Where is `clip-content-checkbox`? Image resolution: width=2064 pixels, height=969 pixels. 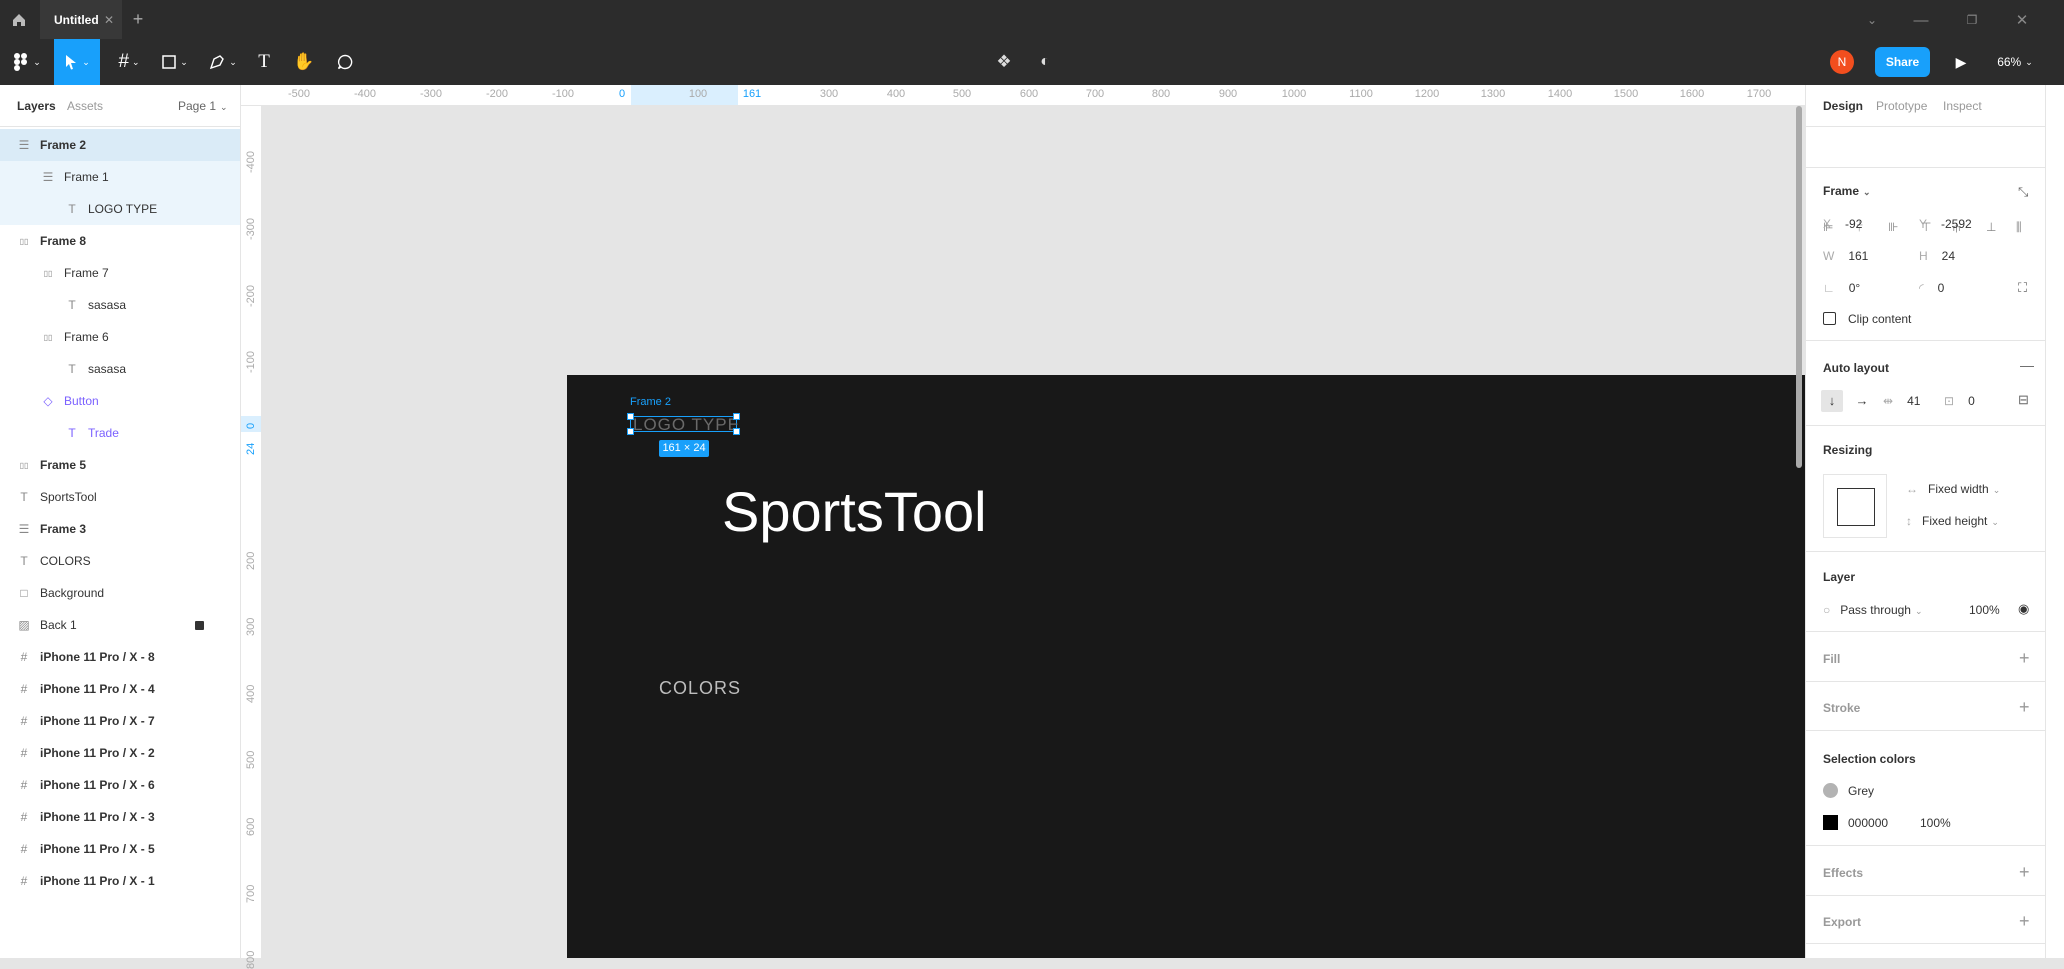 clip-content-checkbox is located at coordinates (1829, 318).